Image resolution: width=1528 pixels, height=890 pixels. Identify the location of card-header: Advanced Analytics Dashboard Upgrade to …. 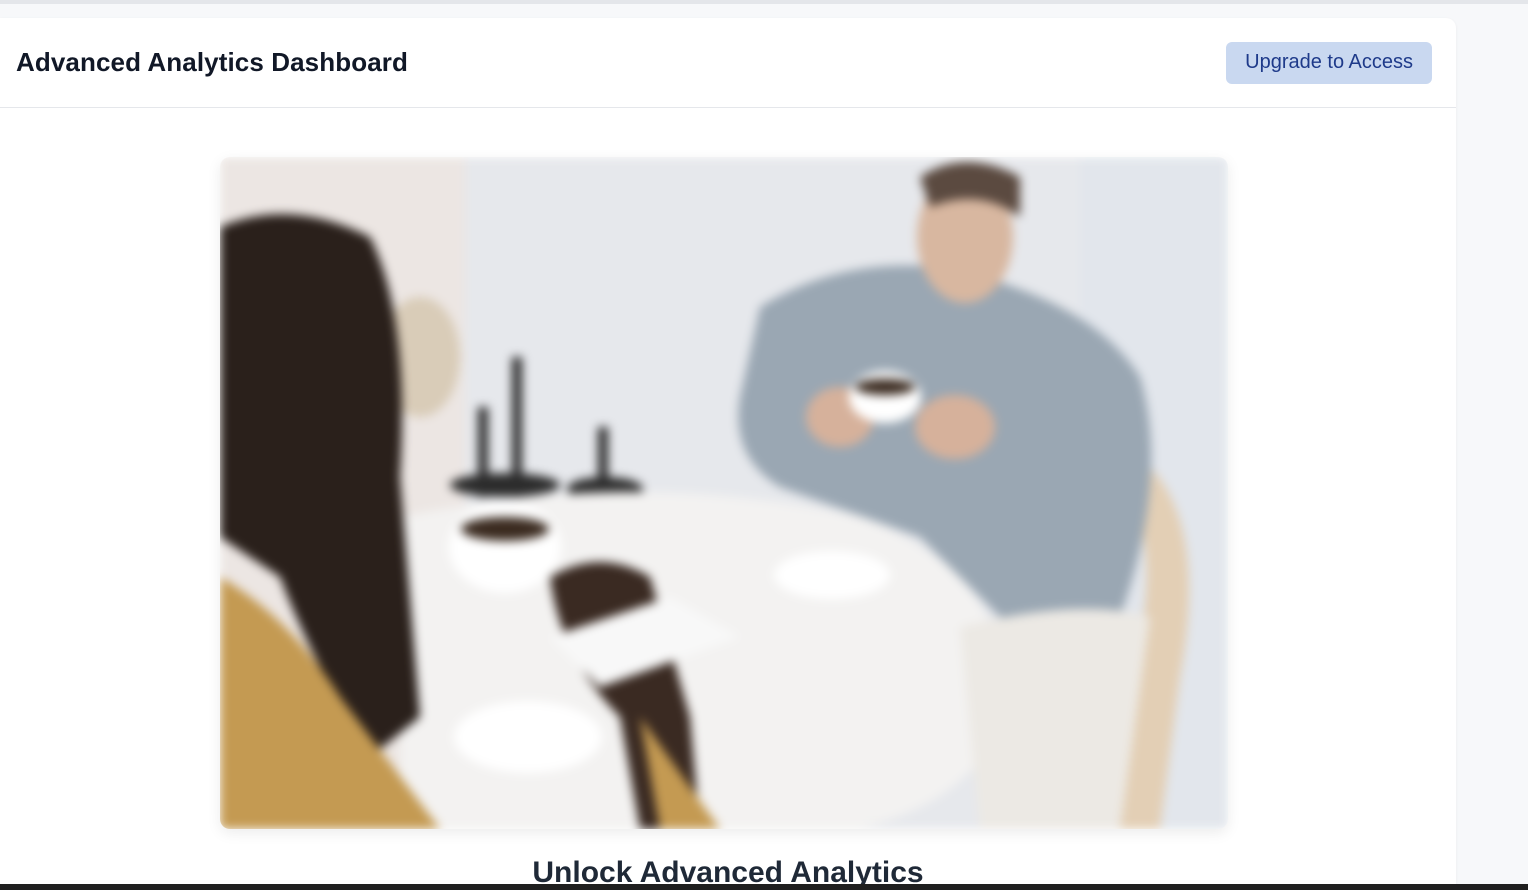
(728, 63).